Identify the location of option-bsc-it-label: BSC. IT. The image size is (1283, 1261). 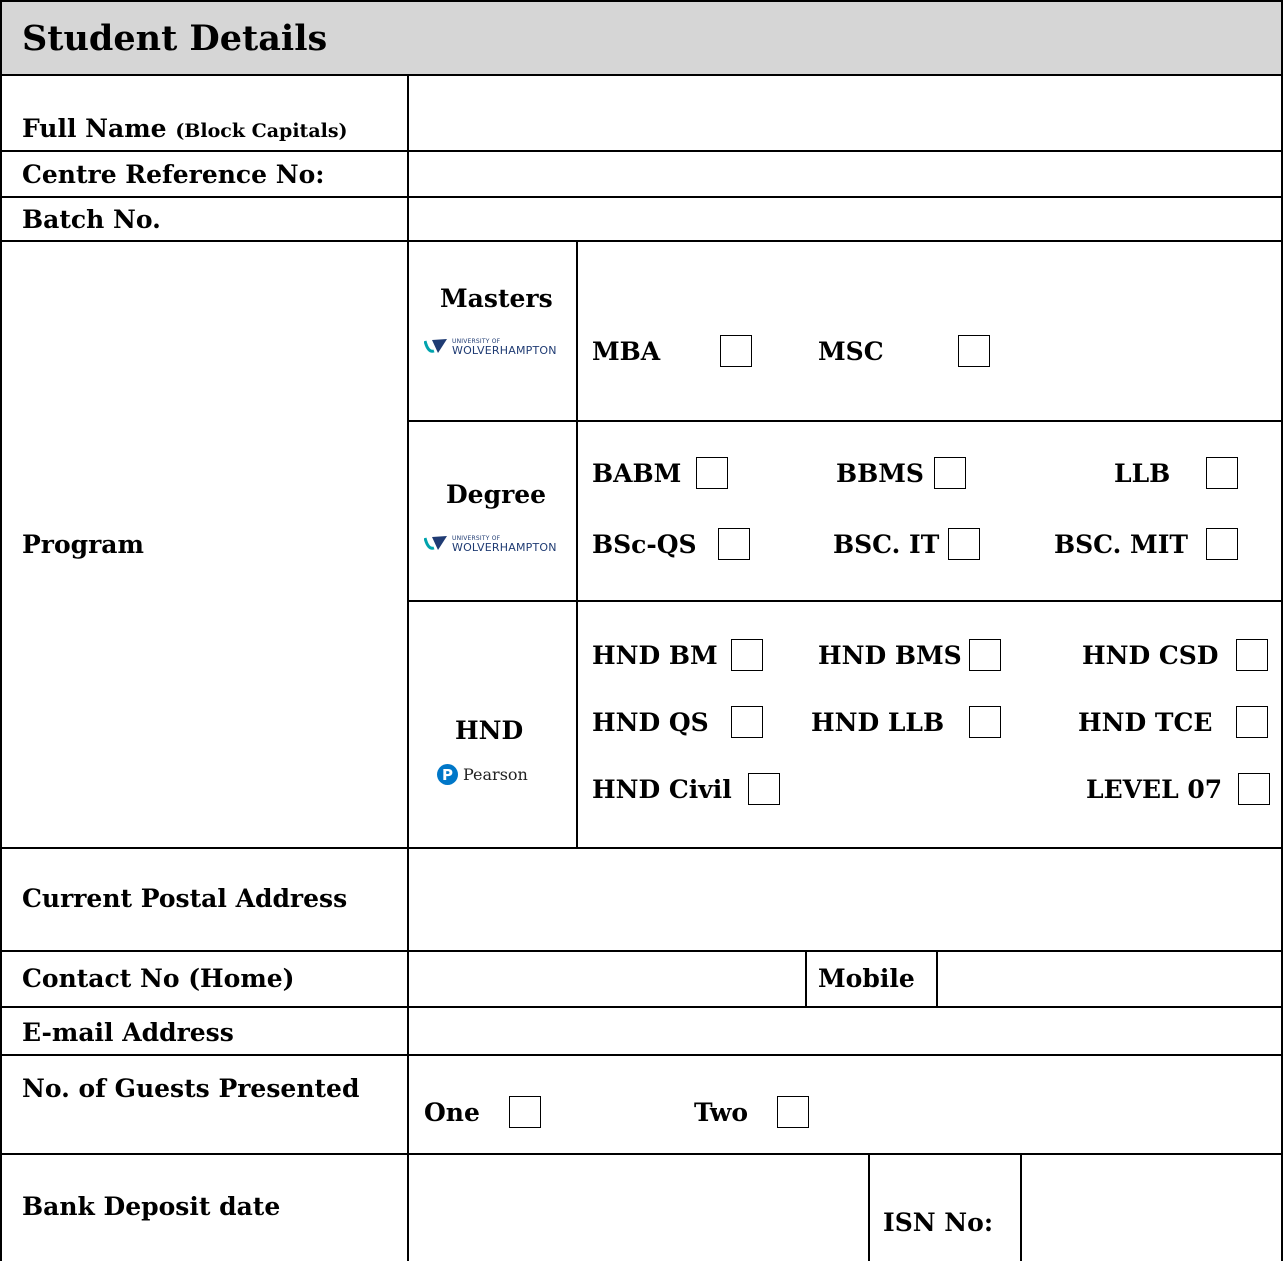
(886, 544).